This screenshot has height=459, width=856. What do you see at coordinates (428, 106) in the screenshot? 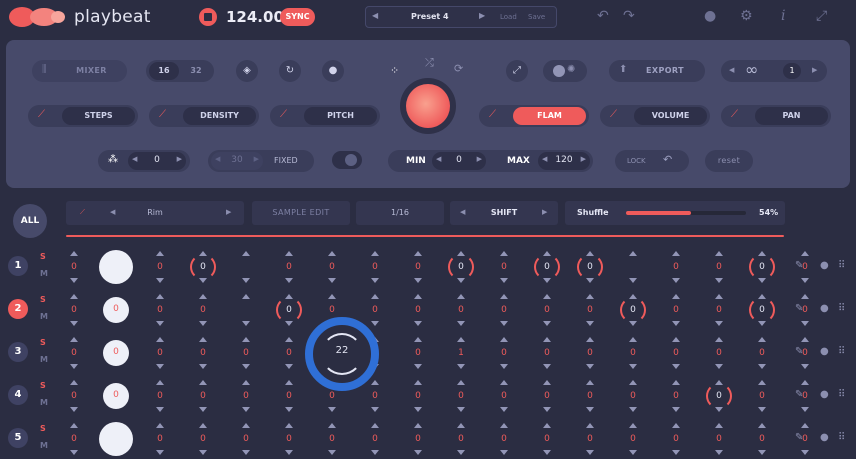
I see `main-knob` at bounding box center [428, 106].